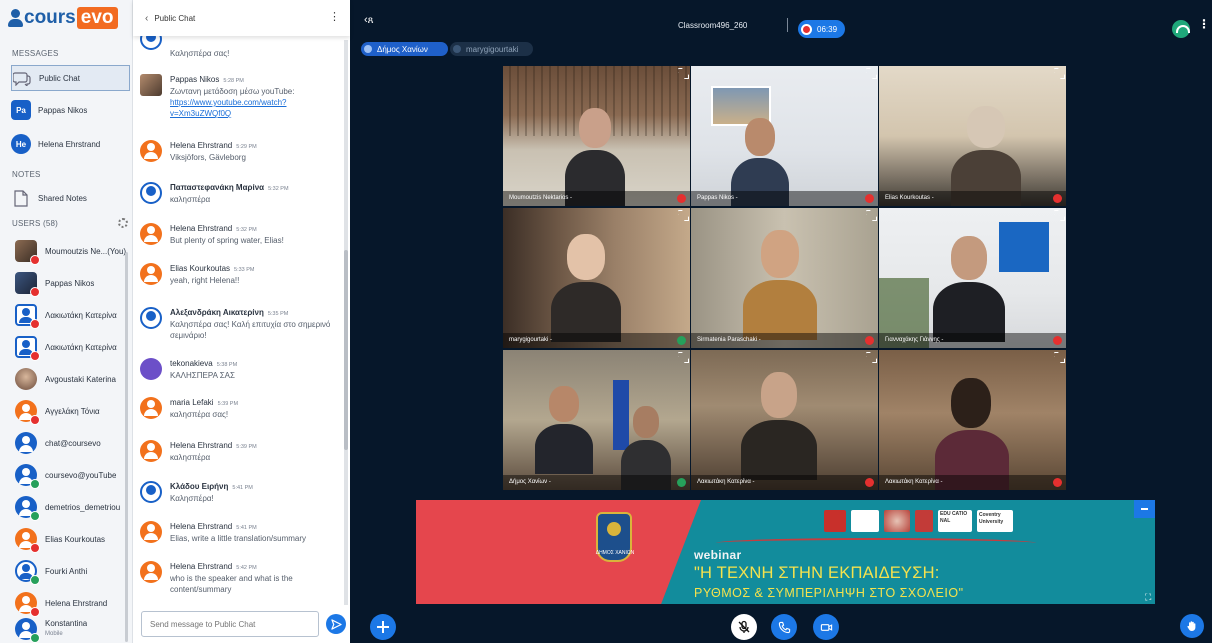  I want to click on sidebar-scrollbar, so click(126, 447).